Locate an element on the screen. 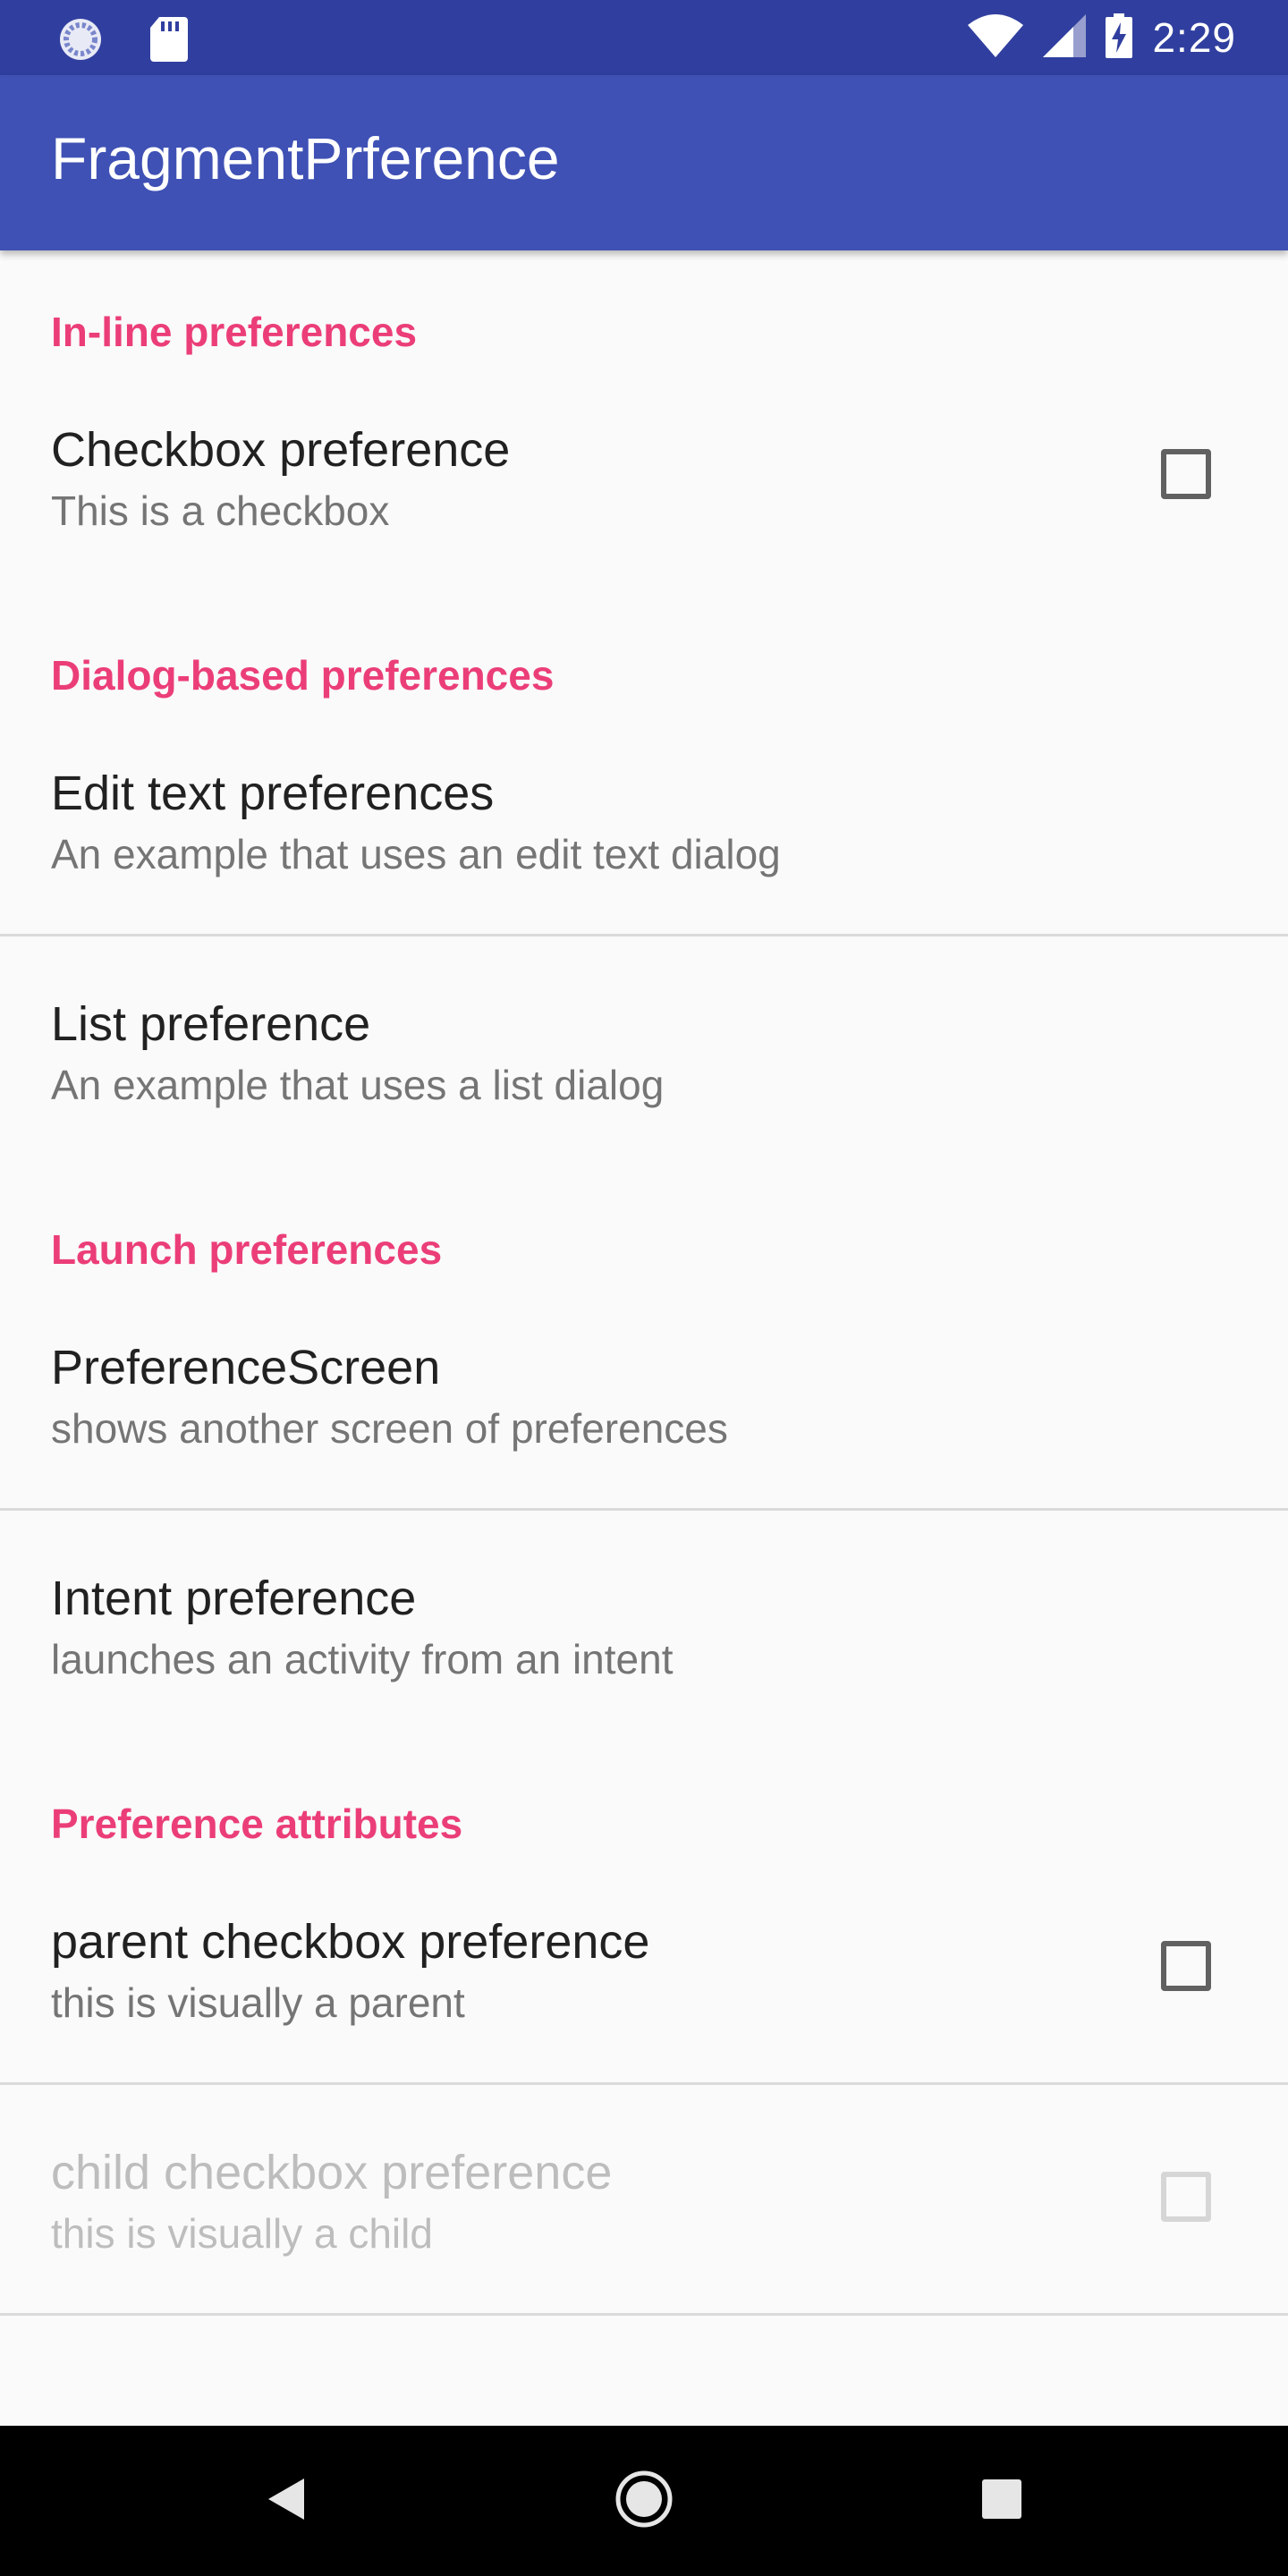 The width and height of the screenshot is (1288, 2576). parent-checkbox-preference-summary: this is visually a parent is located at coordinates (258, 2002).